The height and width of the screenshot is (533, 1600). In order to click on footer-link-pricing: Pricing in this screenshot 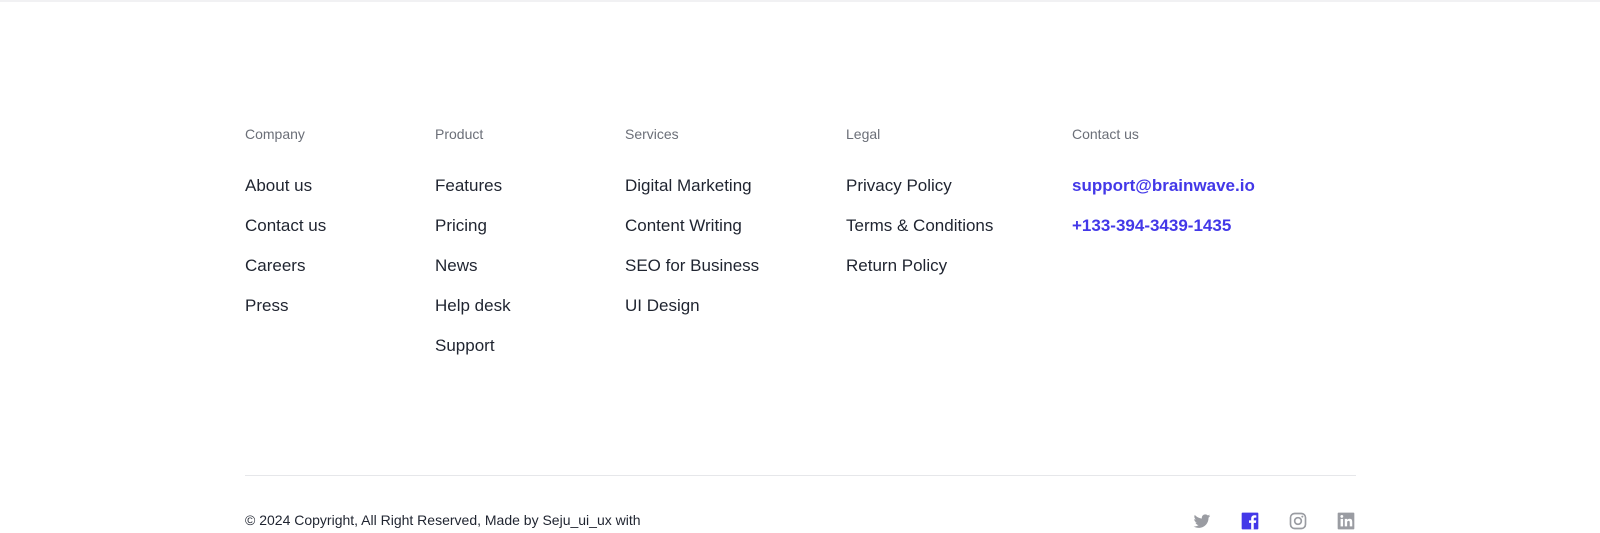, I will do `click(473, 226)`.